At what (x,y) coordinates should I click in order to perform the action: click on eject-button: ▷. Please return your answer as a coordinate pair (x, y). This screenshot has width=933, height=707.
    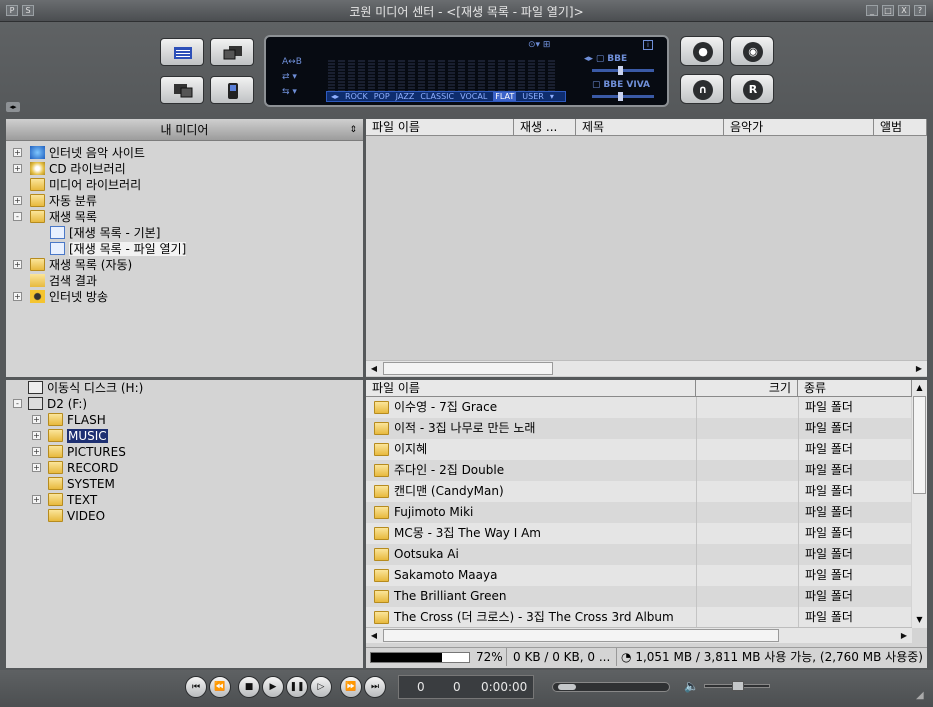
    Looking at the image, I should click on (321, 687).